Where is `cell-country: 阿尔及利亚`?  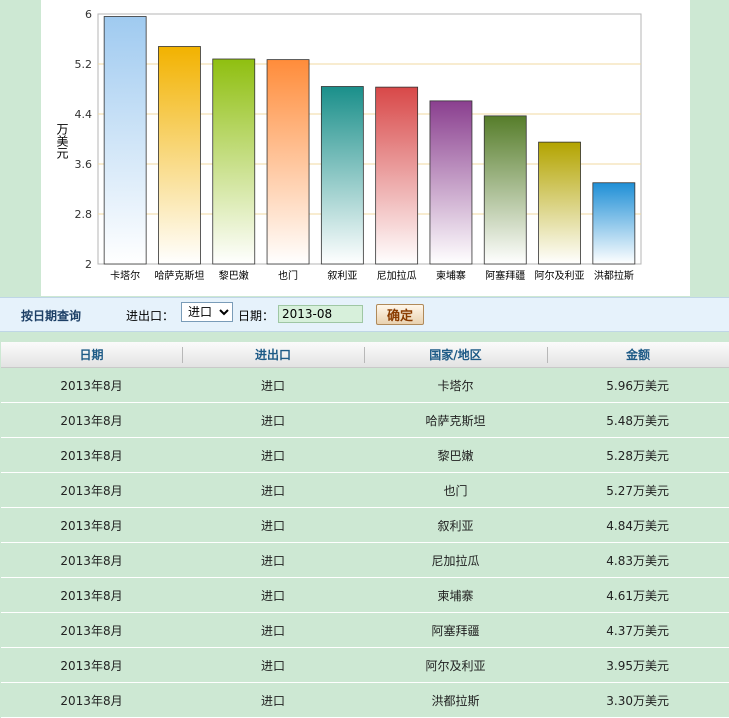
cell-country: 阿尔及利亚 is located at coordinates (455, 665).